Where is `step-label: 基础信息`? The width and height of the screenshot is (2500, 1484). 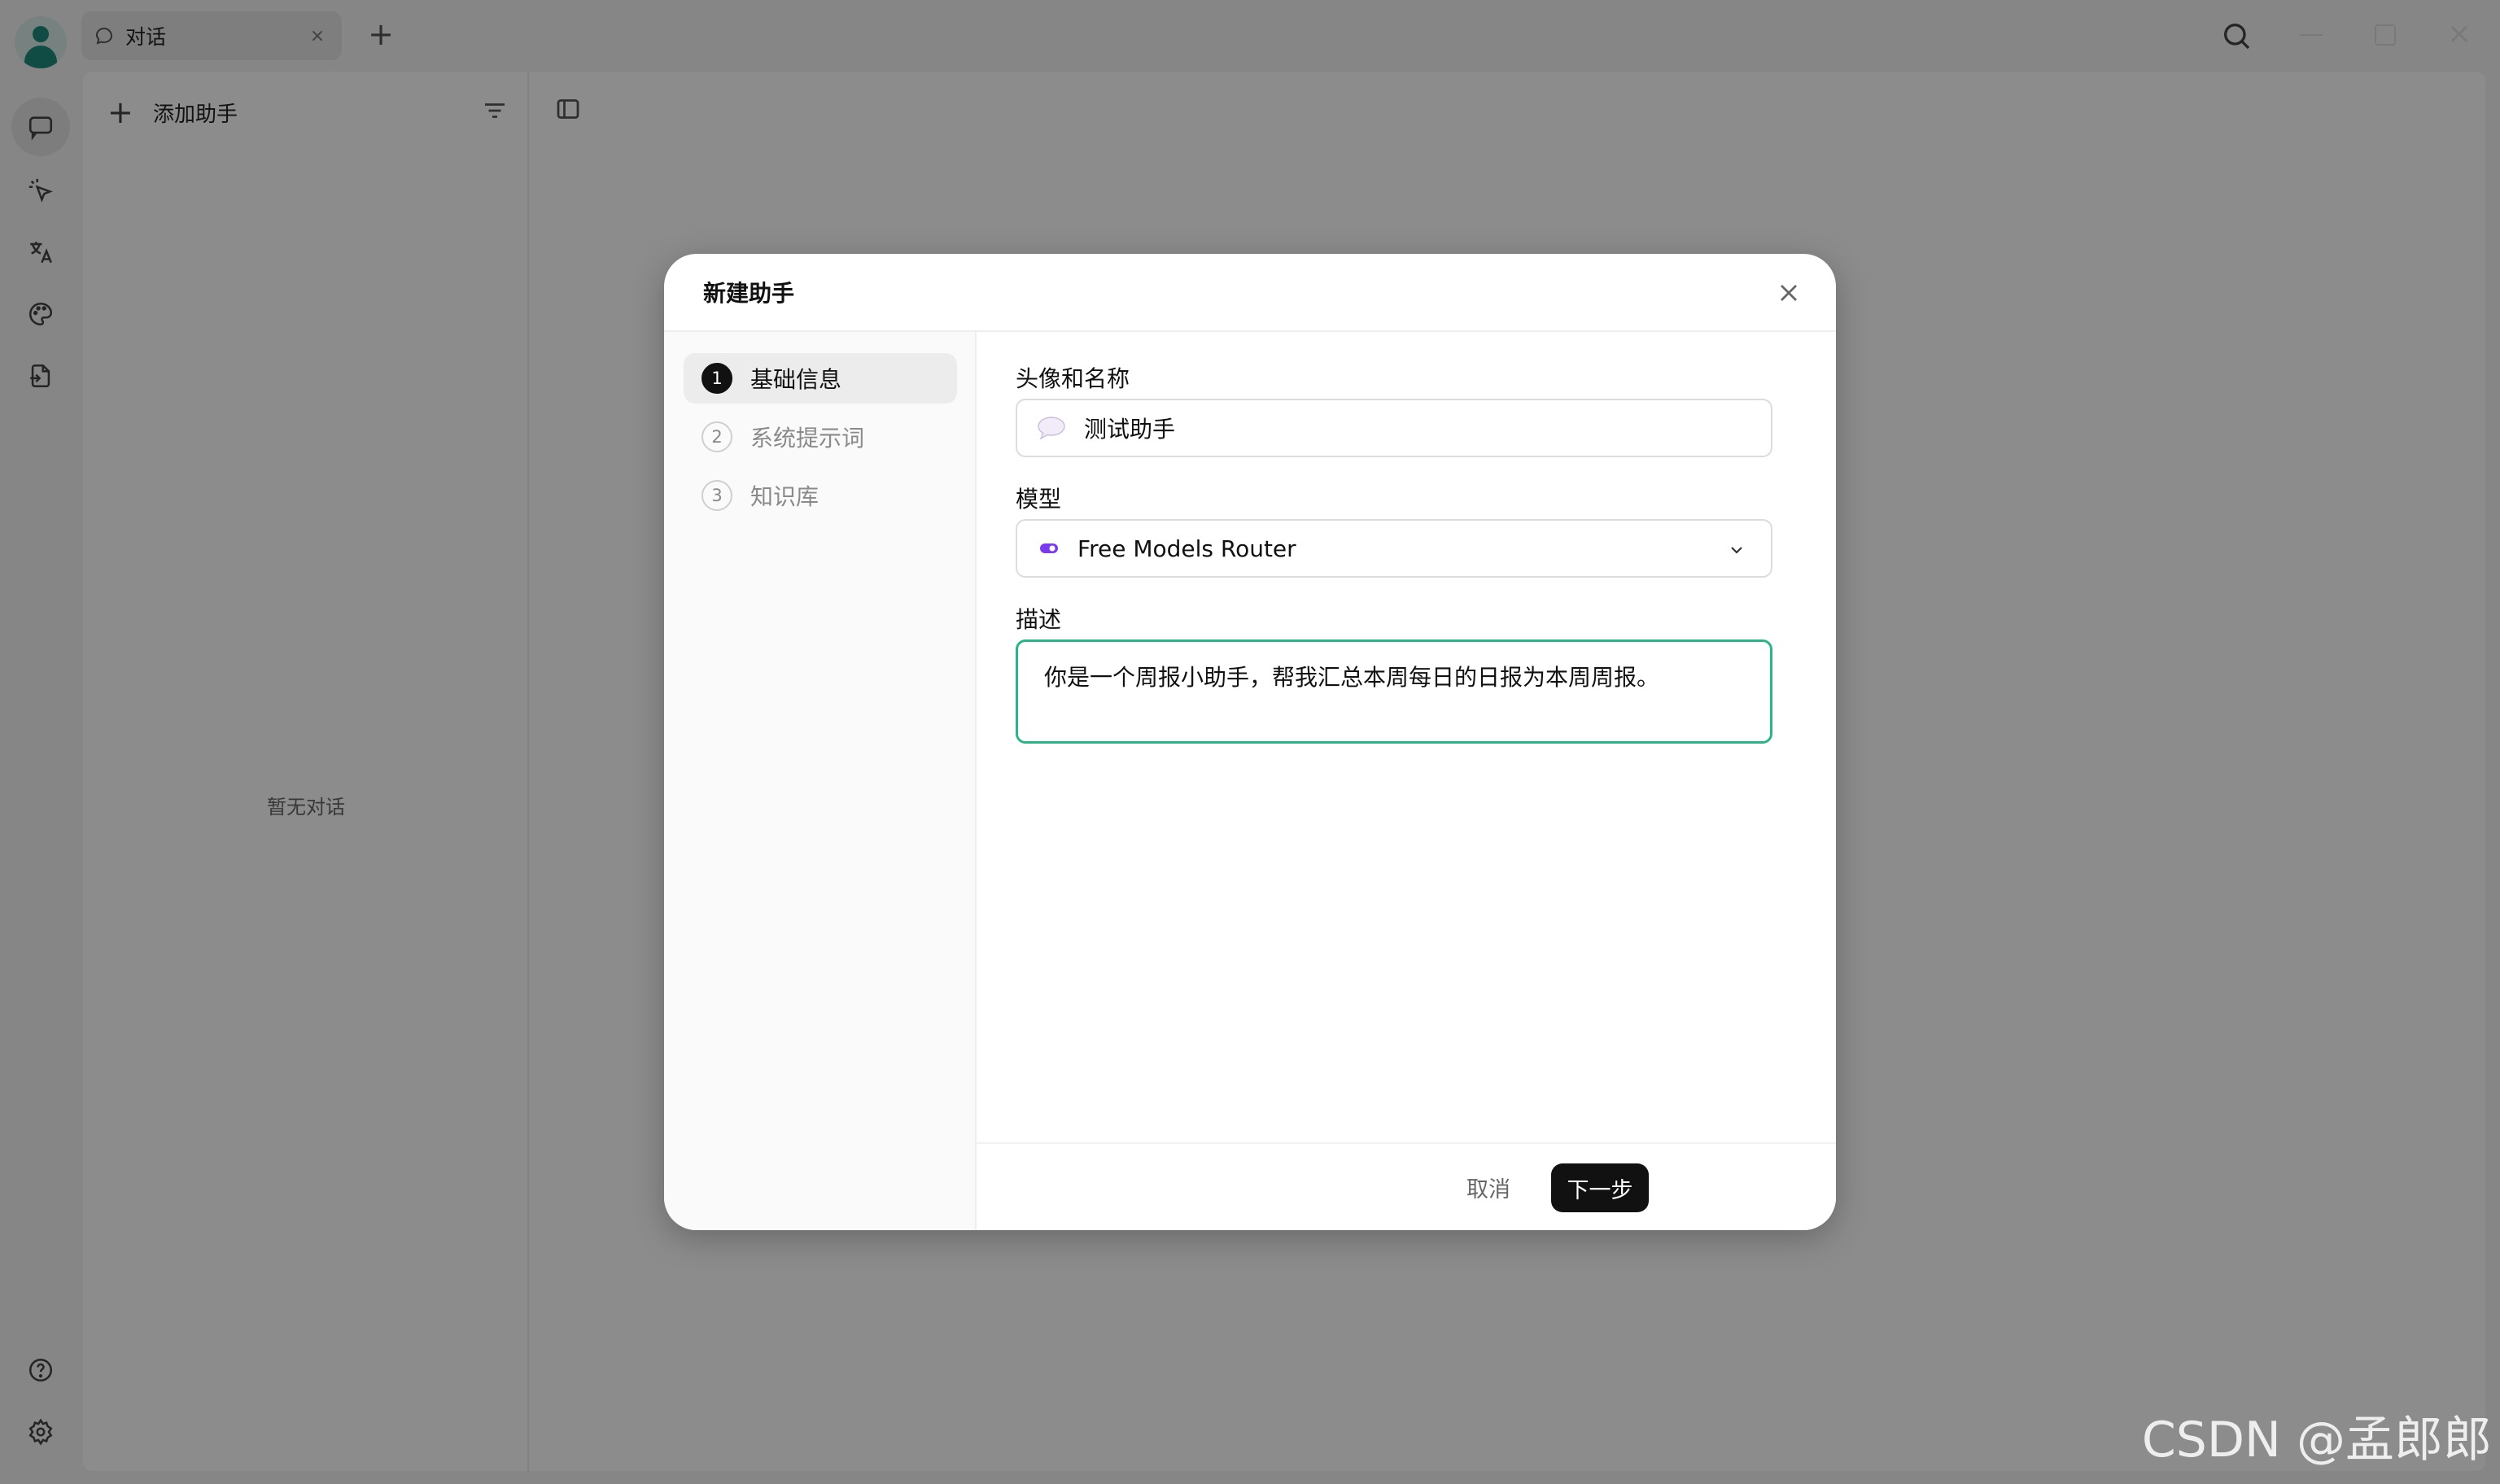
step-label: 基础信息 is located at coordinates (796, 380).